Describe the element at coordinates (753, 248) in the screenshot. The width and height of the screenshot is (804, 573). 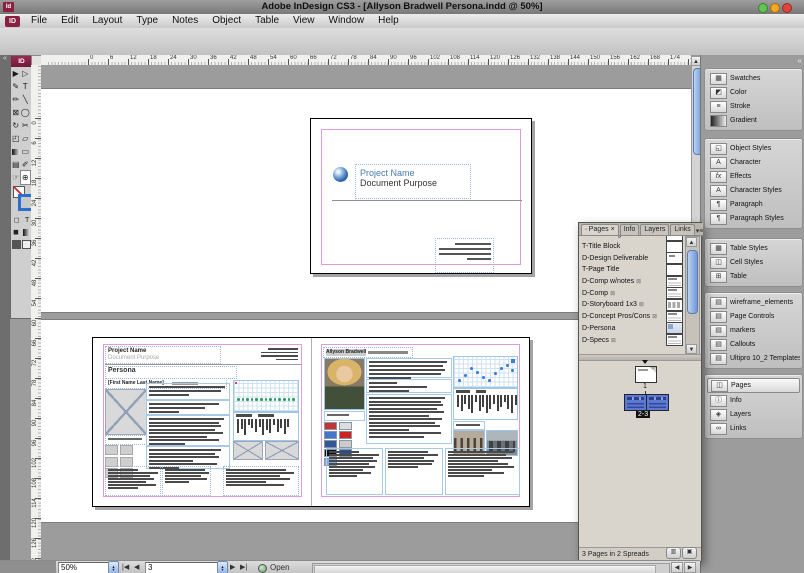
I see `dock-item-table-styles: ▦ Table Styles` at that location.